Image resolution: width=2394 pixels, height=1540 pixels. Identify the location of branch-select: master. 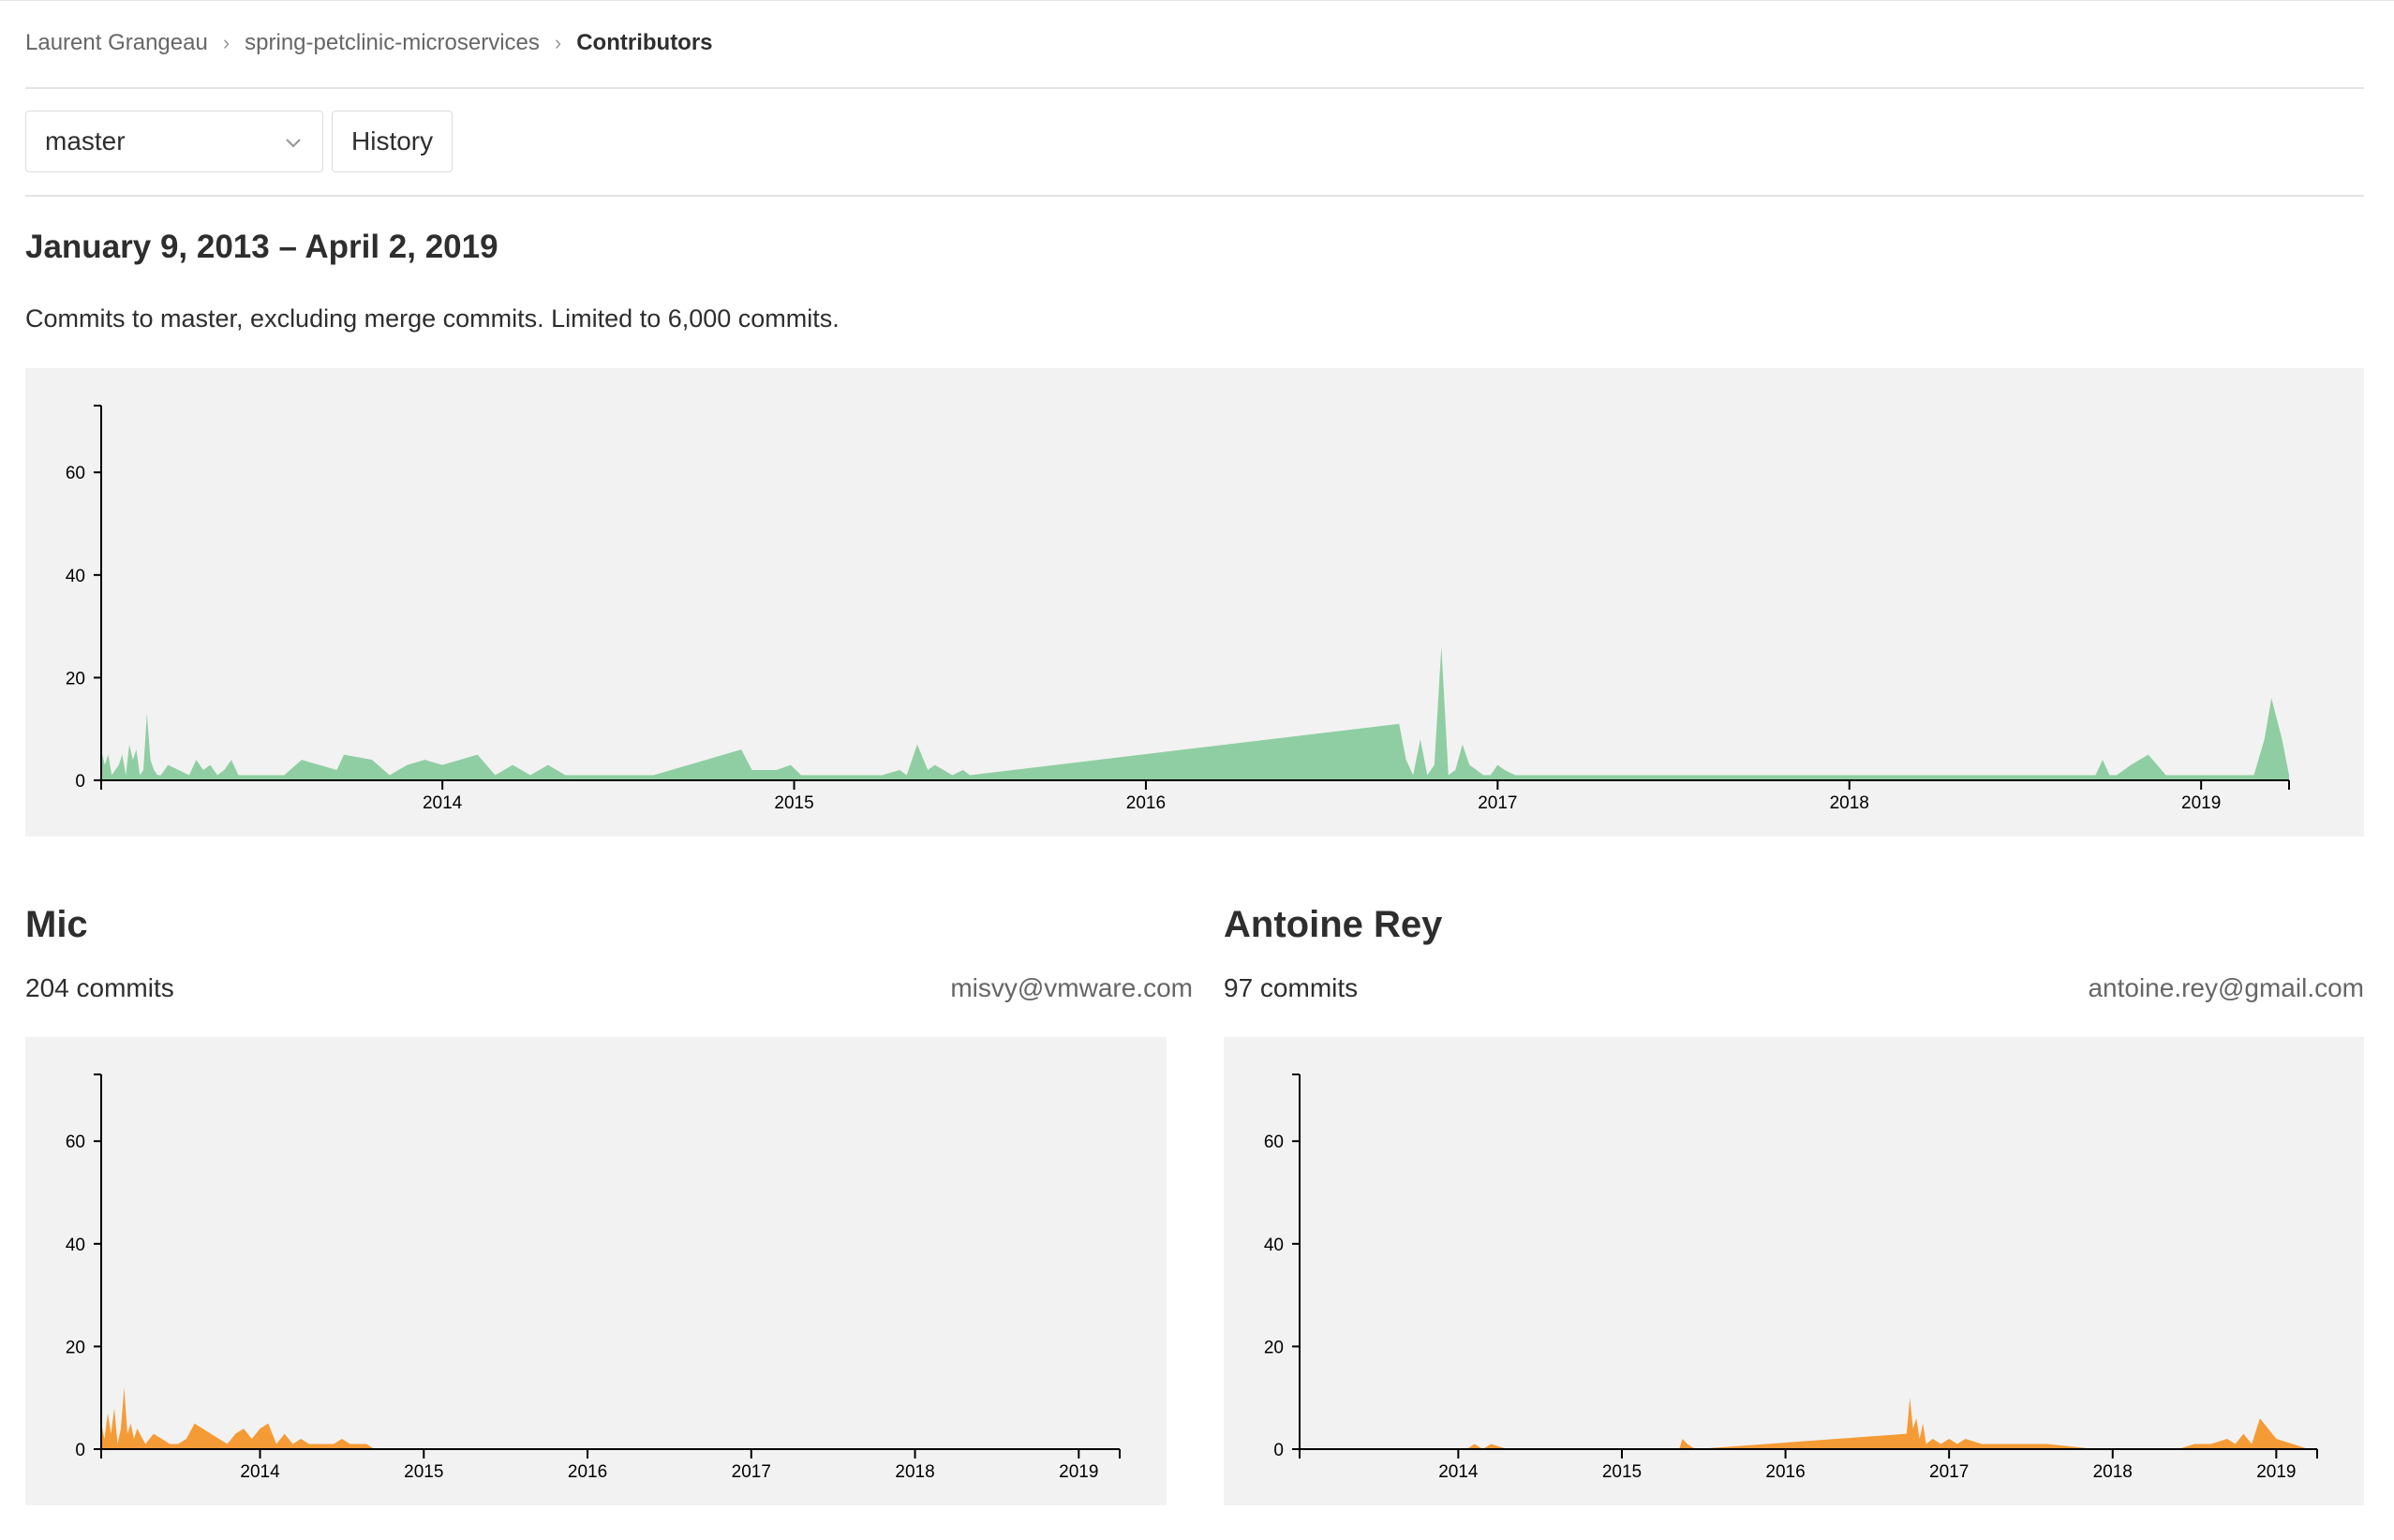
(174, 141).